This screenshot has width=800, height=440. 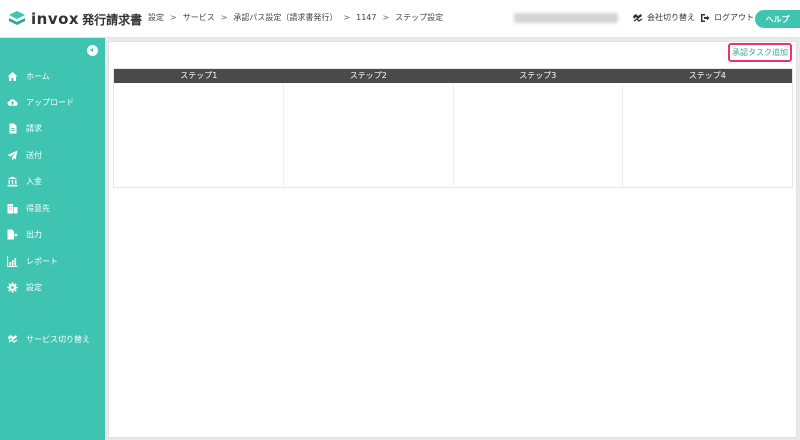 I want to click on sidebar-item-label: 設定, so click(x=34, y=287).